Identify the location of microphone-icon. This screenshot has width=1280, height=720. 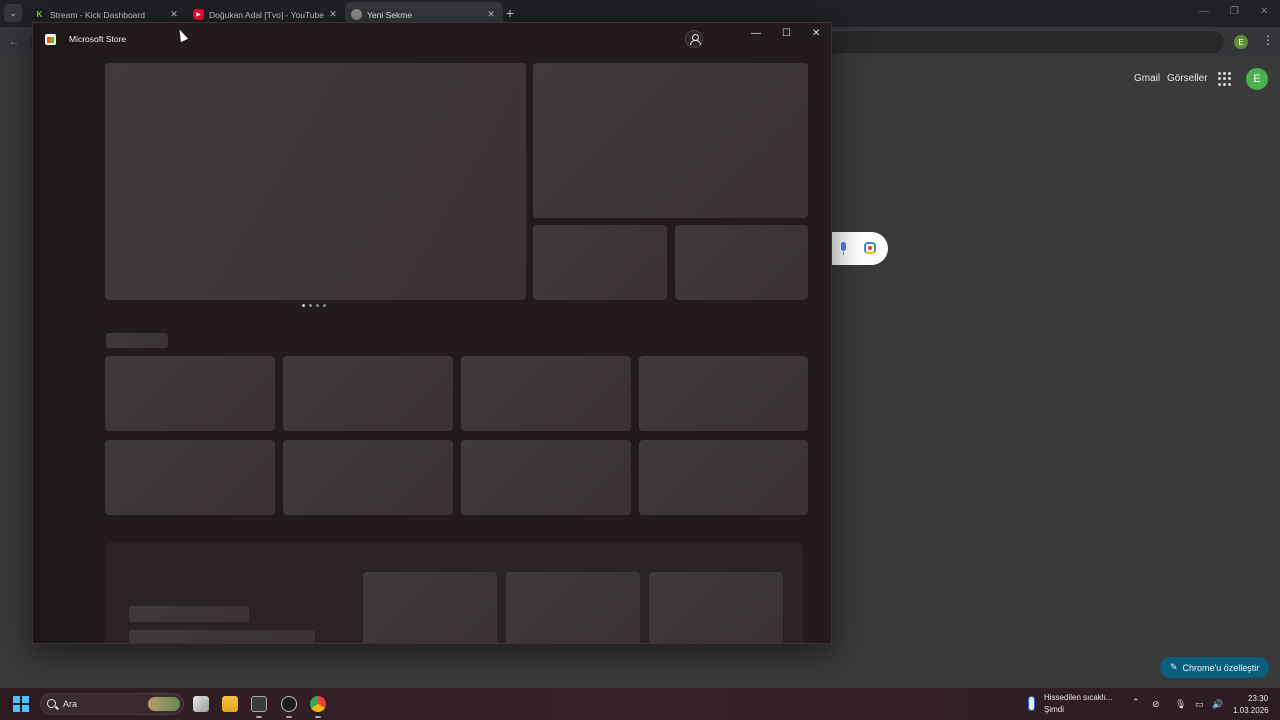
(843, 248).